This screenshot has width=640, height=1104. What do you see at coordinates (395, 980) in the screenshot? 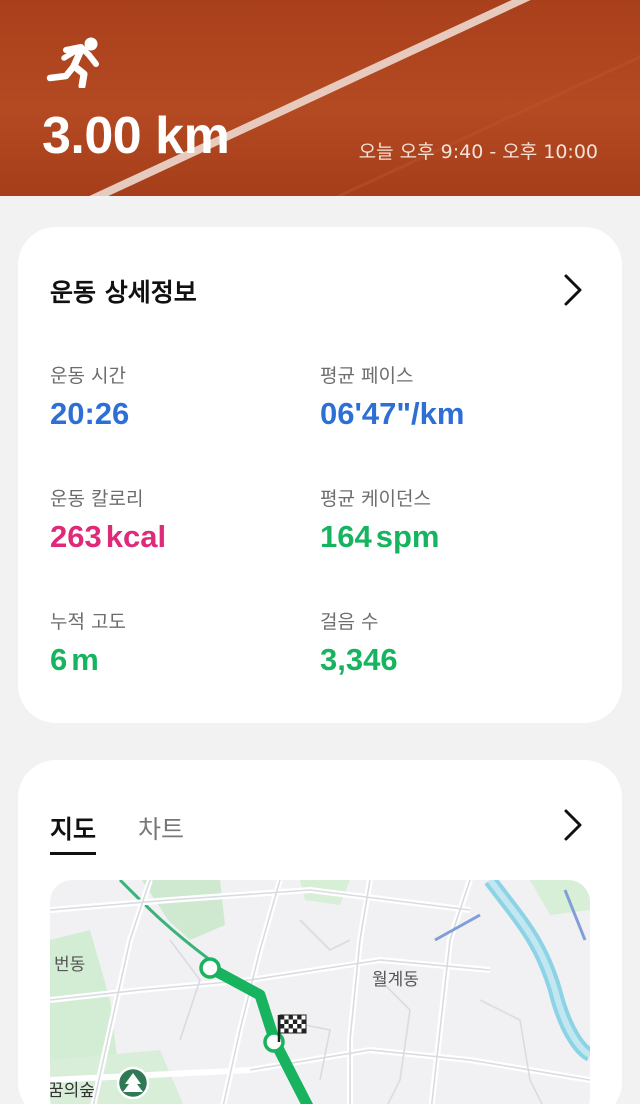
I see `map-label-district: 월계동` at bounding box center [395, 980].